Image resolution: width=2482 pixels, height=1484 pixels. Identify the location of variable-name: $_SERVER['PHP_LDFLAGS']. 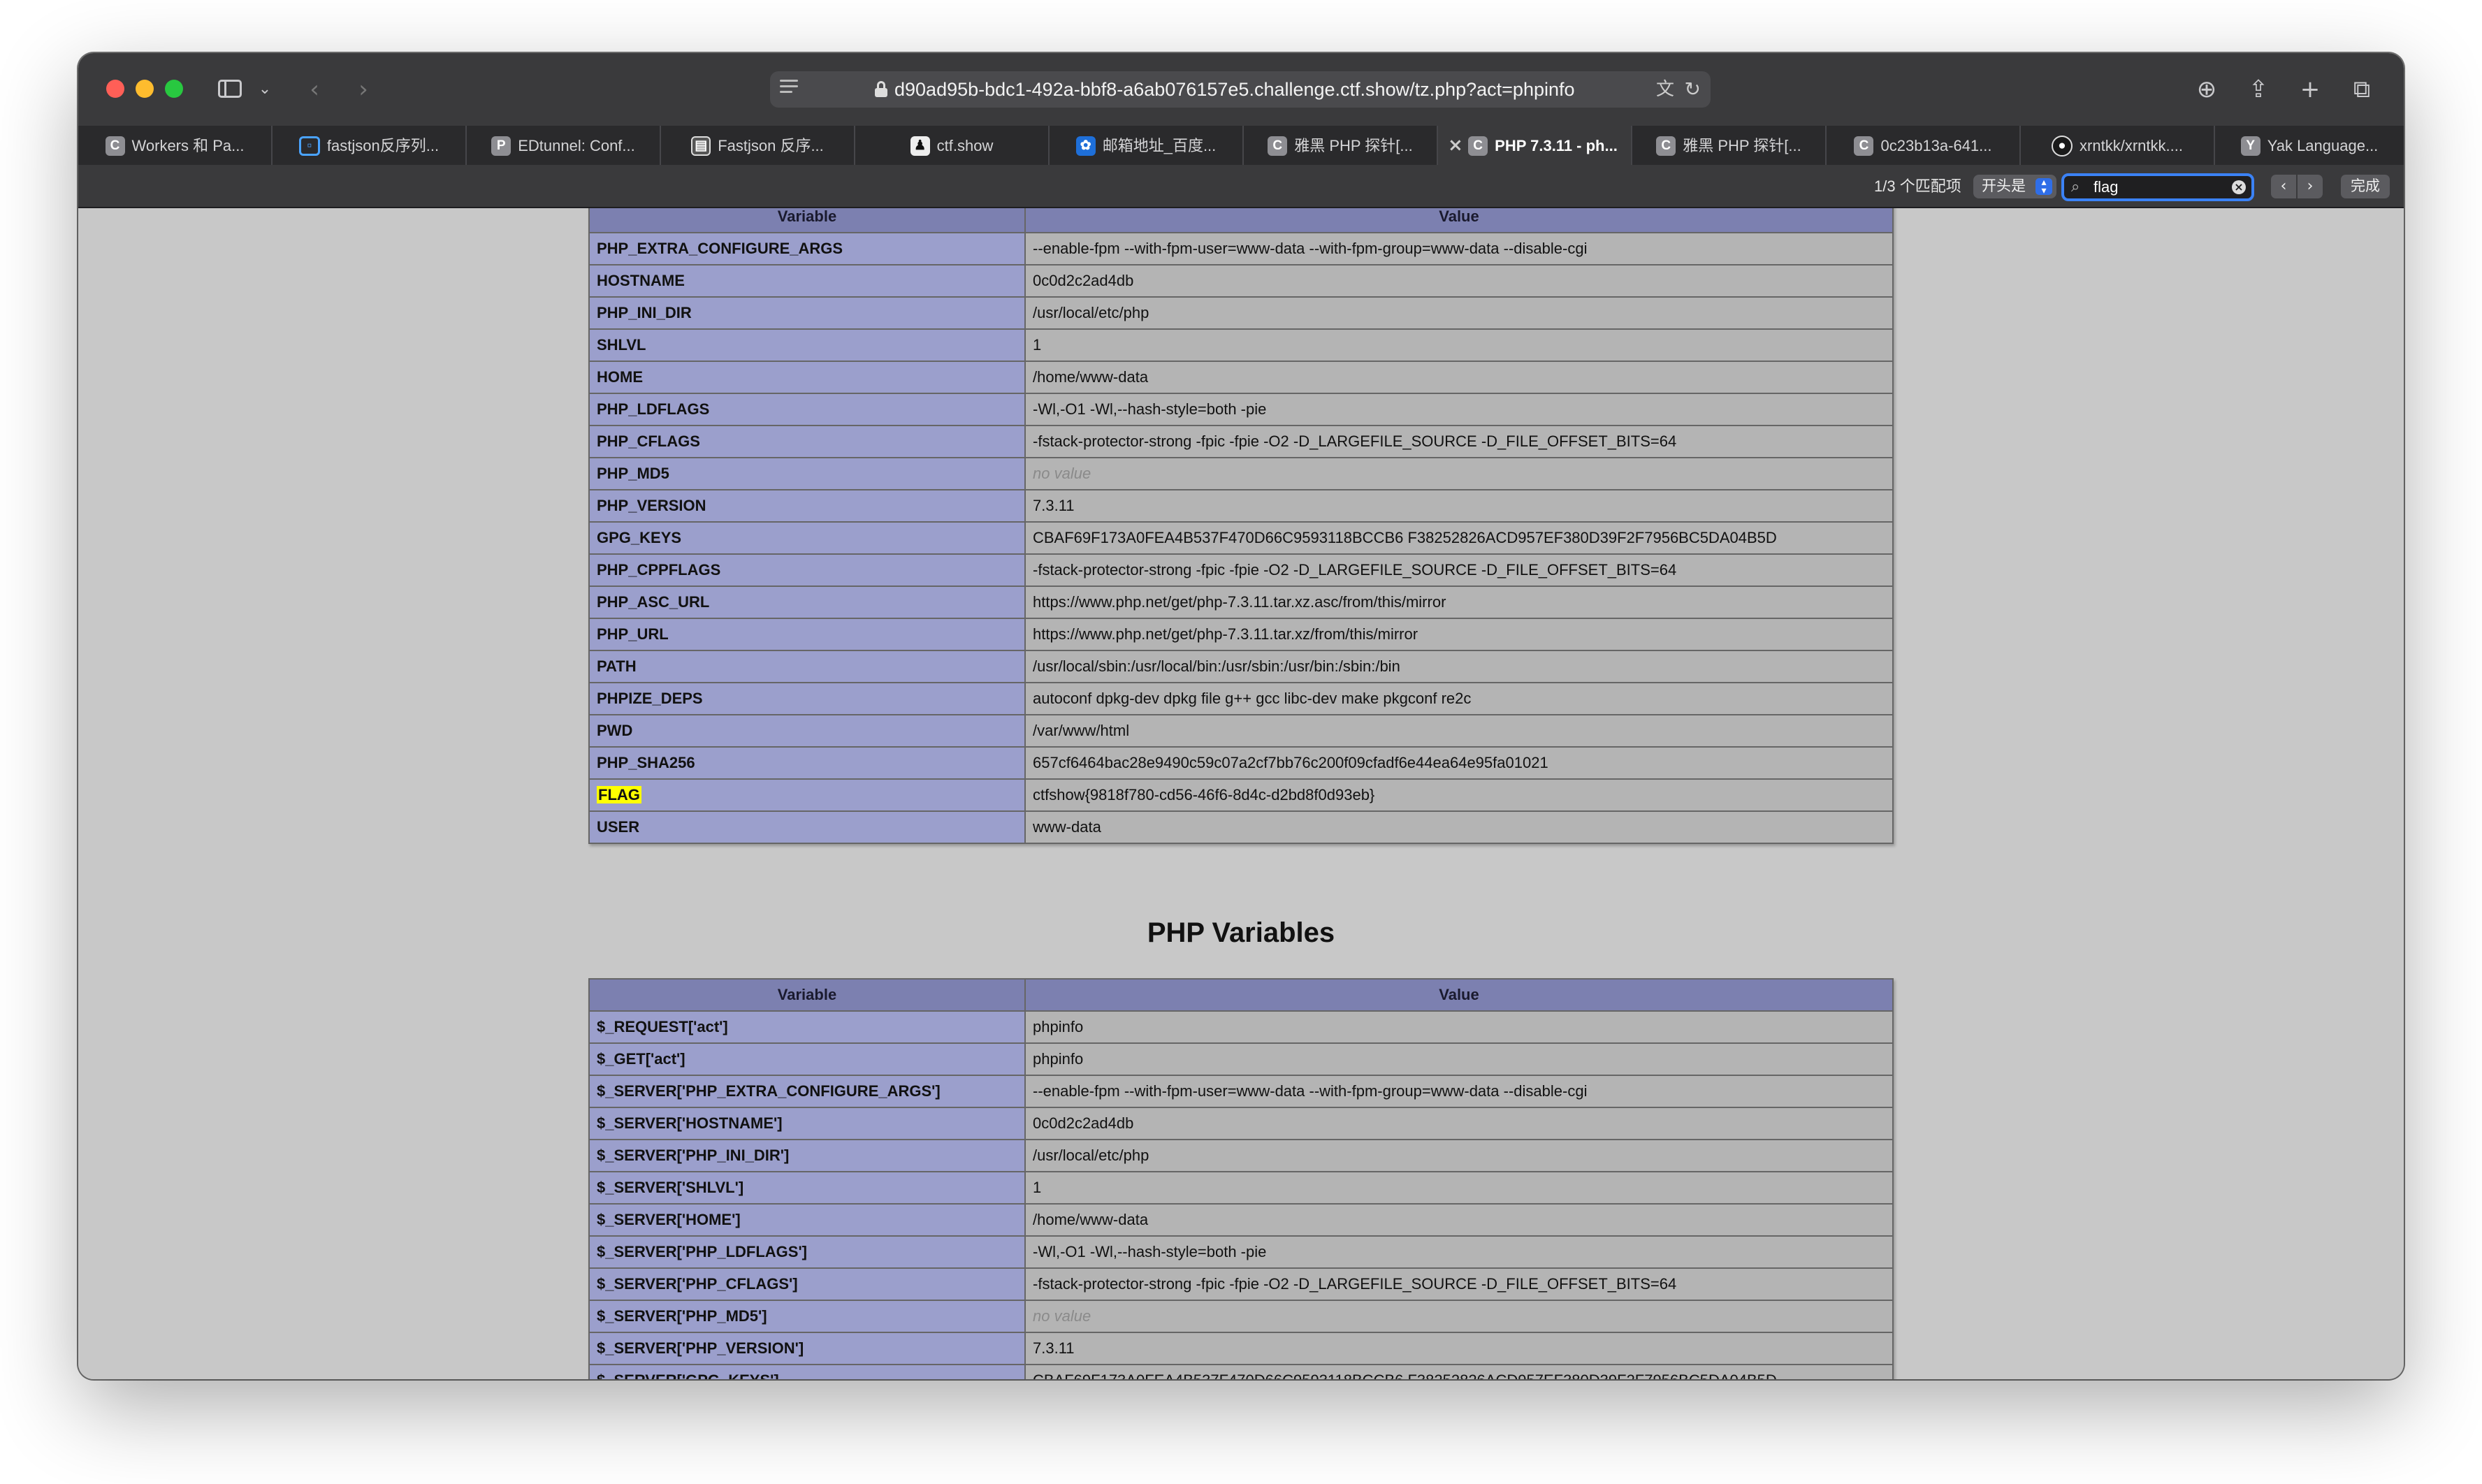
(702, 1251).